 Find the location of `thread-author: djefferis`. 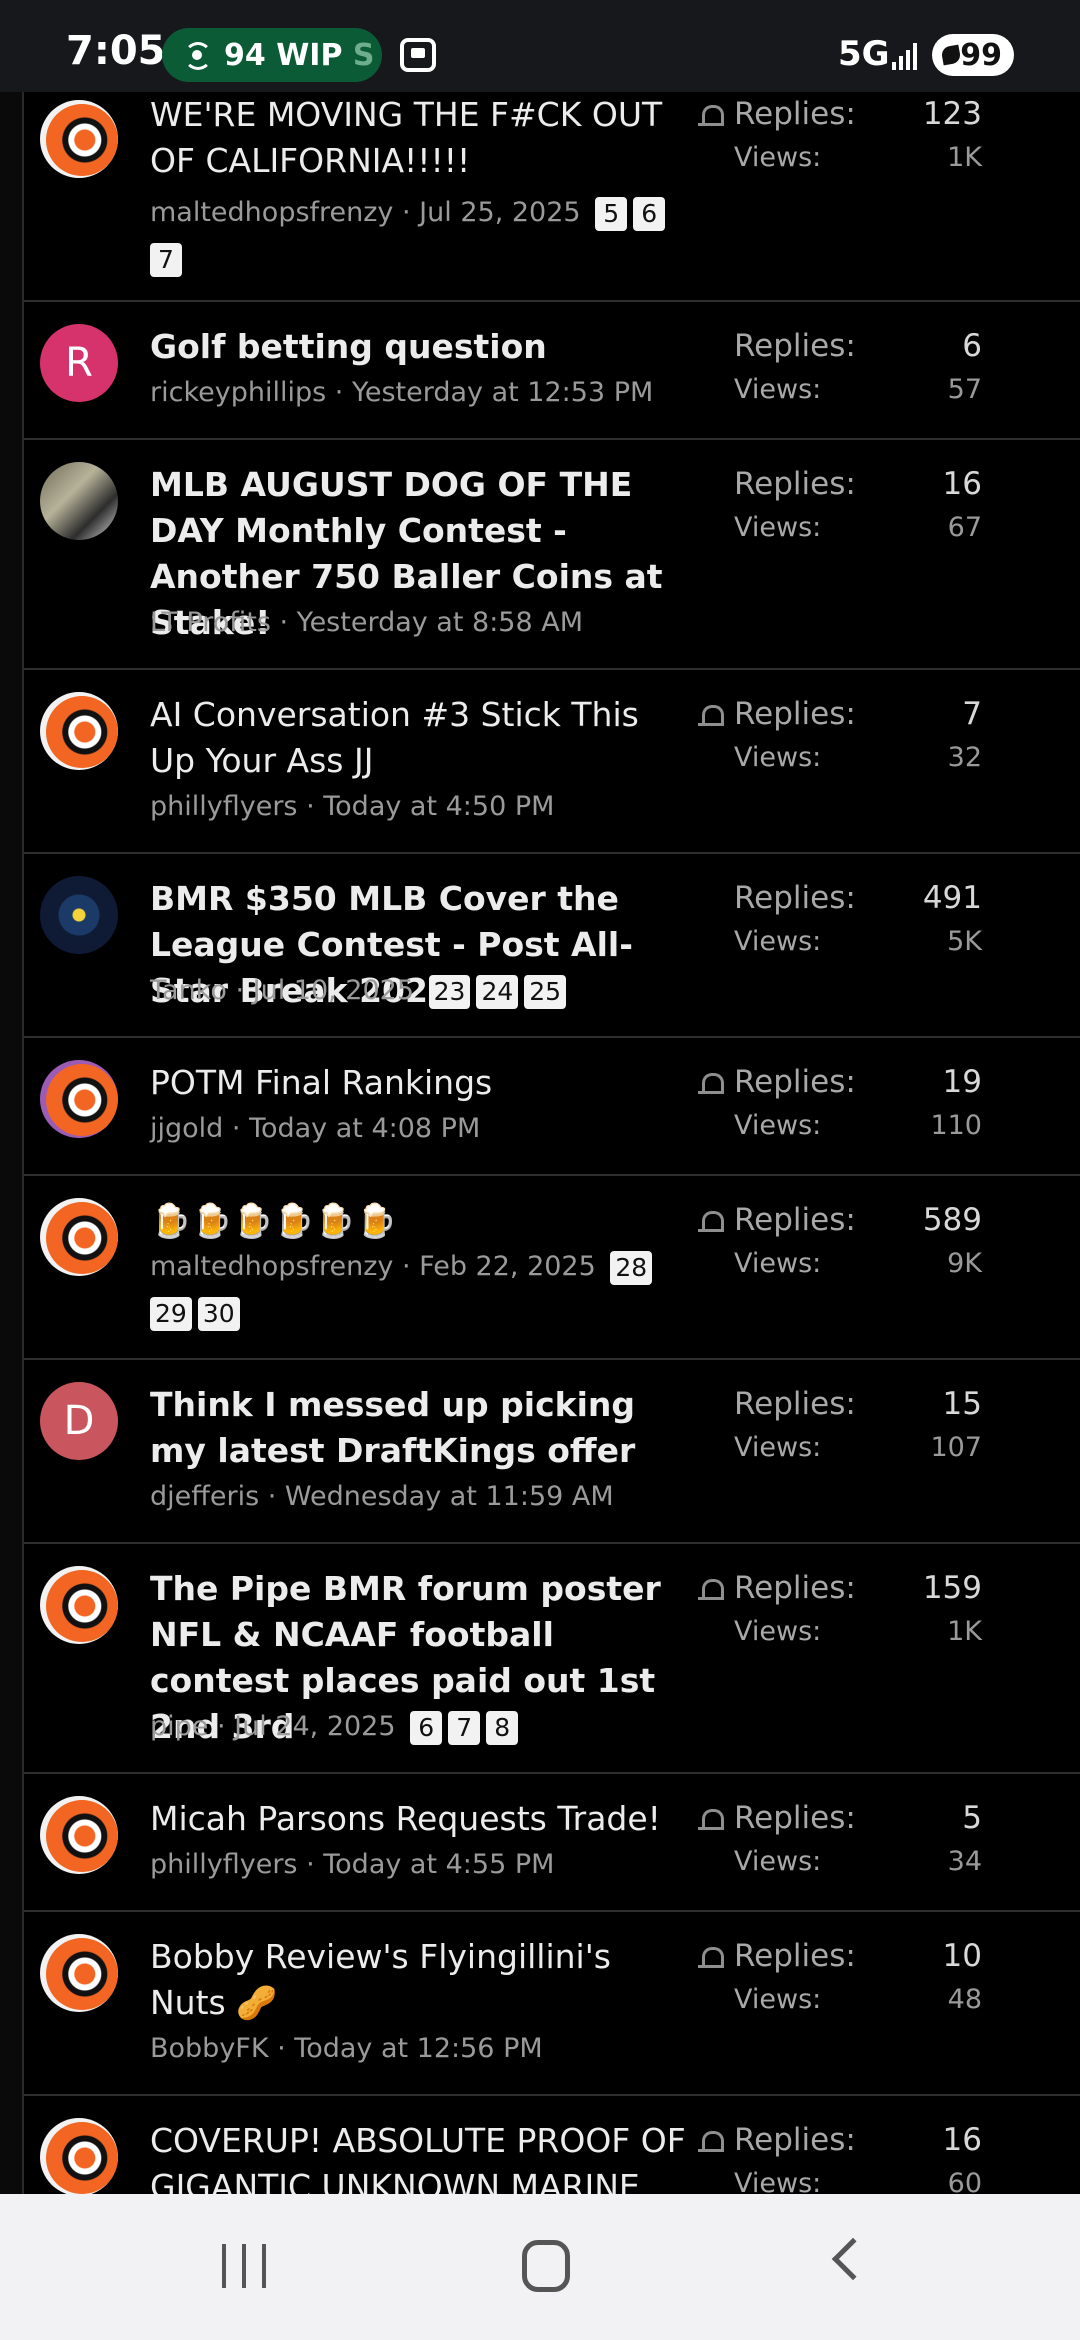

thread-author: djefferis is located at coordinates (204, 1496).